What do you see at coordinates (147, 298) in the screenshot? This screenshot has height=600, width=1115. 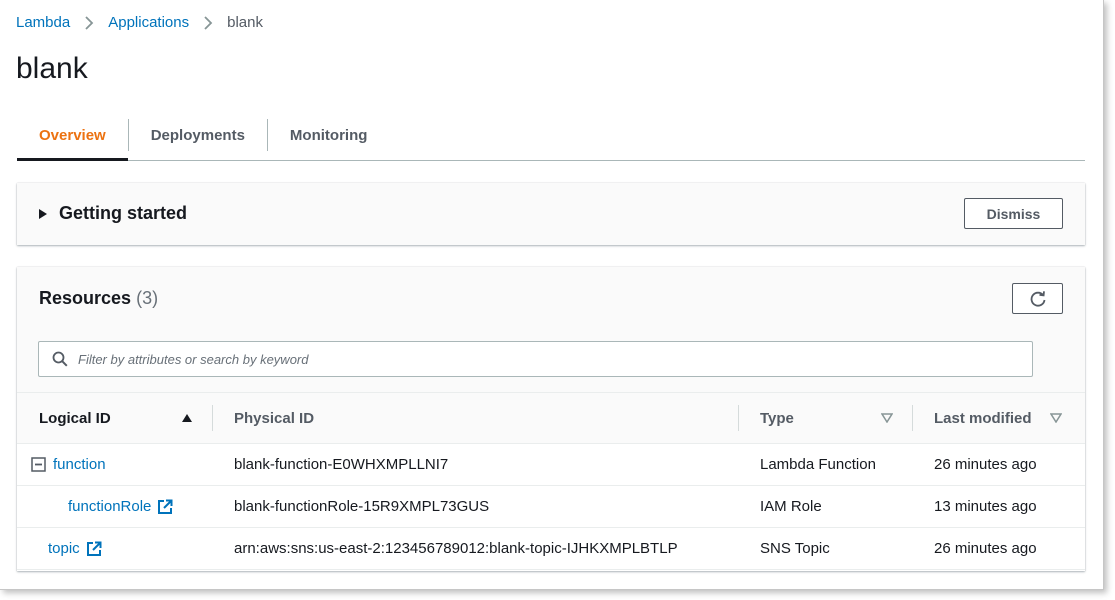 I see `resources-count: (3)` at bounding box center [147, 298].